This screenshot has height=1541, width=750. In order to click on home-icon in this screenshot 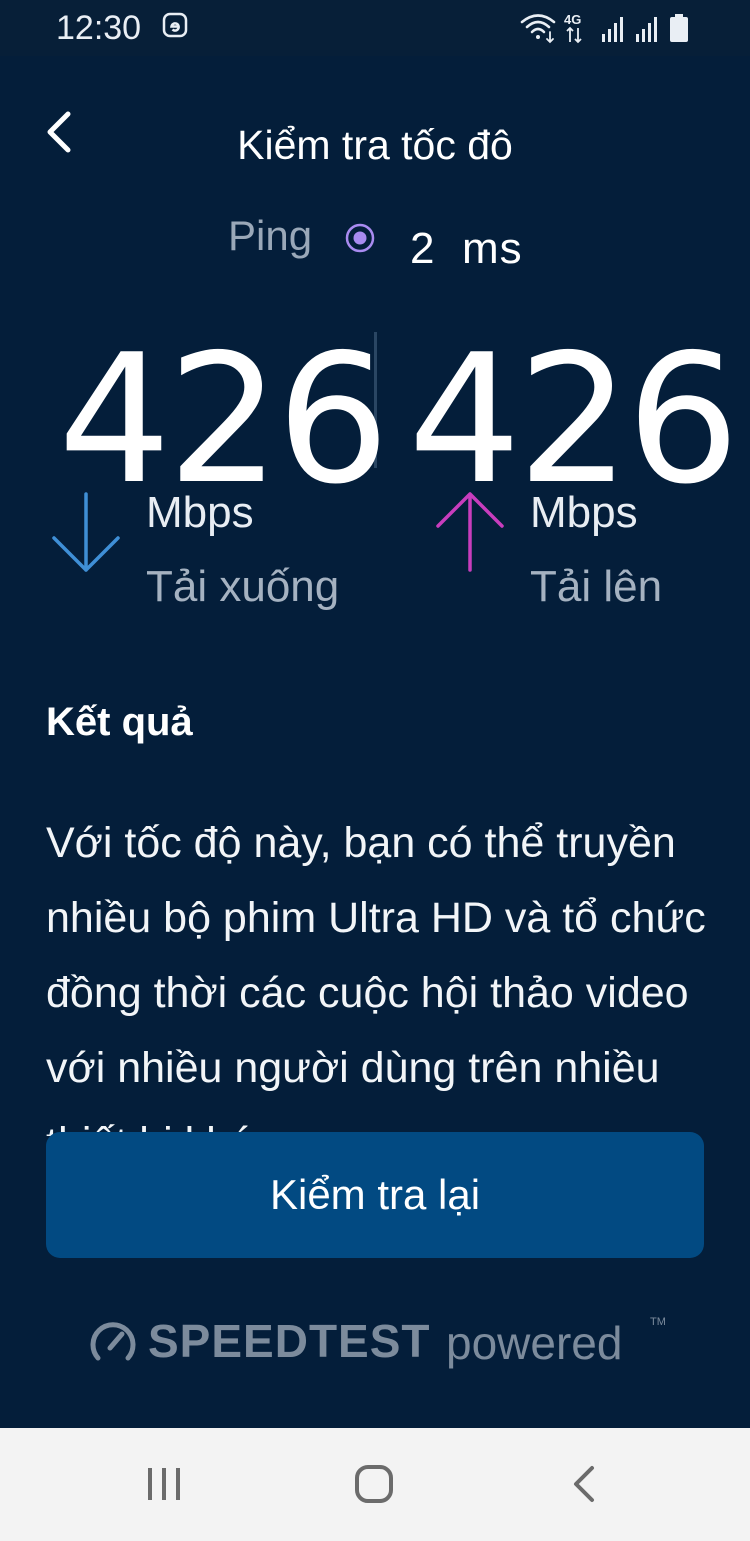, I will do `click(374, 1485)`.